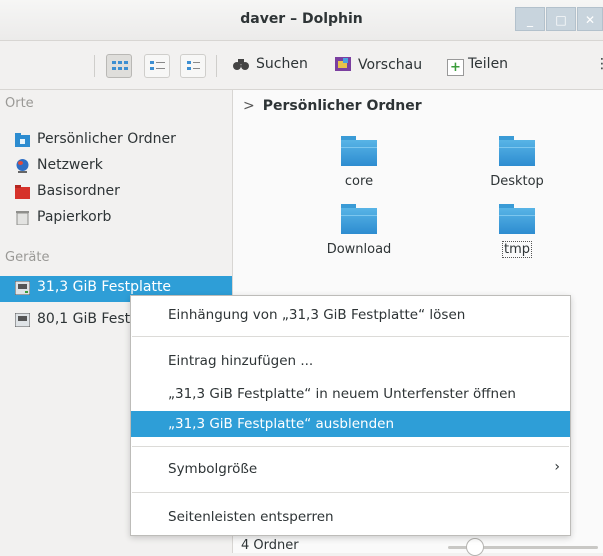 The image size is (603, 556). Describe the element at coordinates (22, 192) in the screenshot. I see `root-folder-icon` at that location.